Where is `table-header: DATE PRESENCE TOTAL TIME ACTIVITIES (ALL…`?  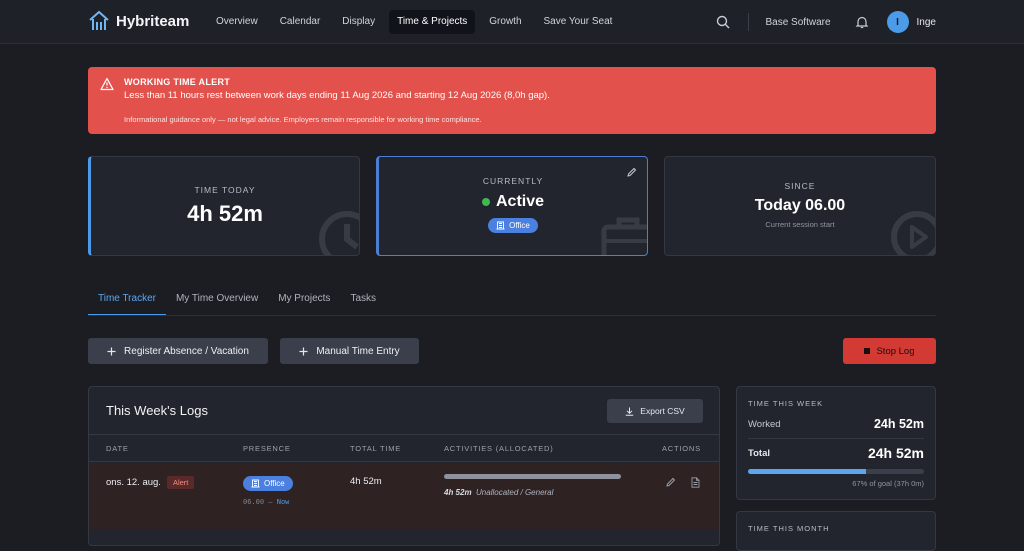
table-header: DATE PRESENCE TOTAL TIME ACTIVITIES (ALL… is located at coordinates (404, 448).